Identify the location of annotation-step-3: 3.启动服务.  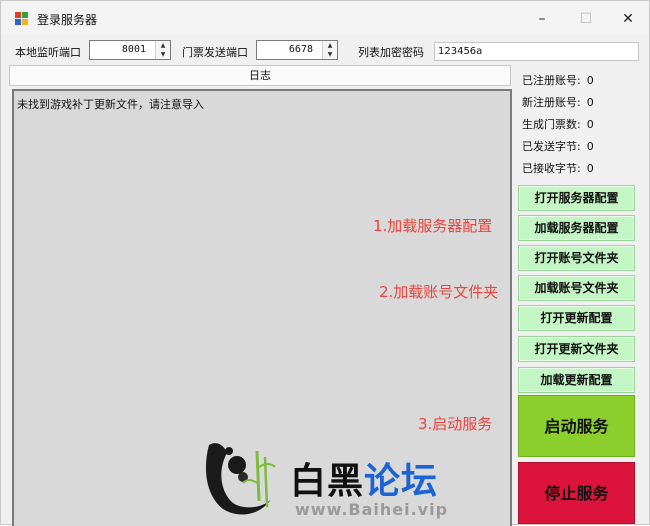
(455, 424).